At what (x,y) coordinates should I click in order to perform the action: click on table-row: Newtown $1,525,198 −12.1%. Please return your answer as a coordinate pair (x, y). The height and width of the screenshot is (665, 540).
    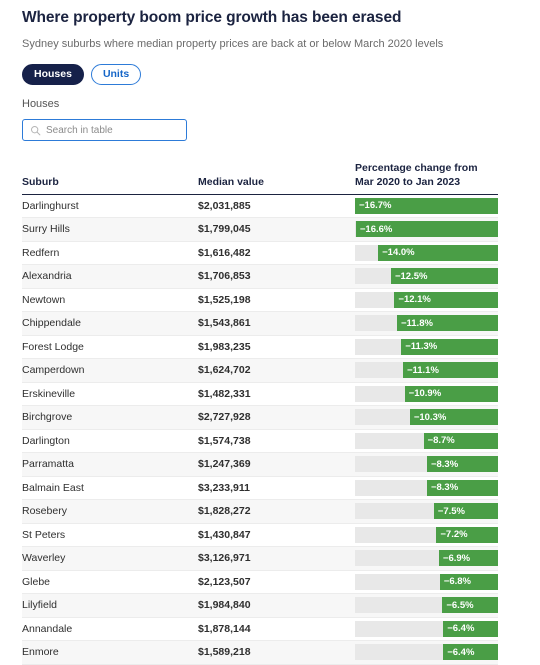
    Looking at the image, I should click on (260, 300).